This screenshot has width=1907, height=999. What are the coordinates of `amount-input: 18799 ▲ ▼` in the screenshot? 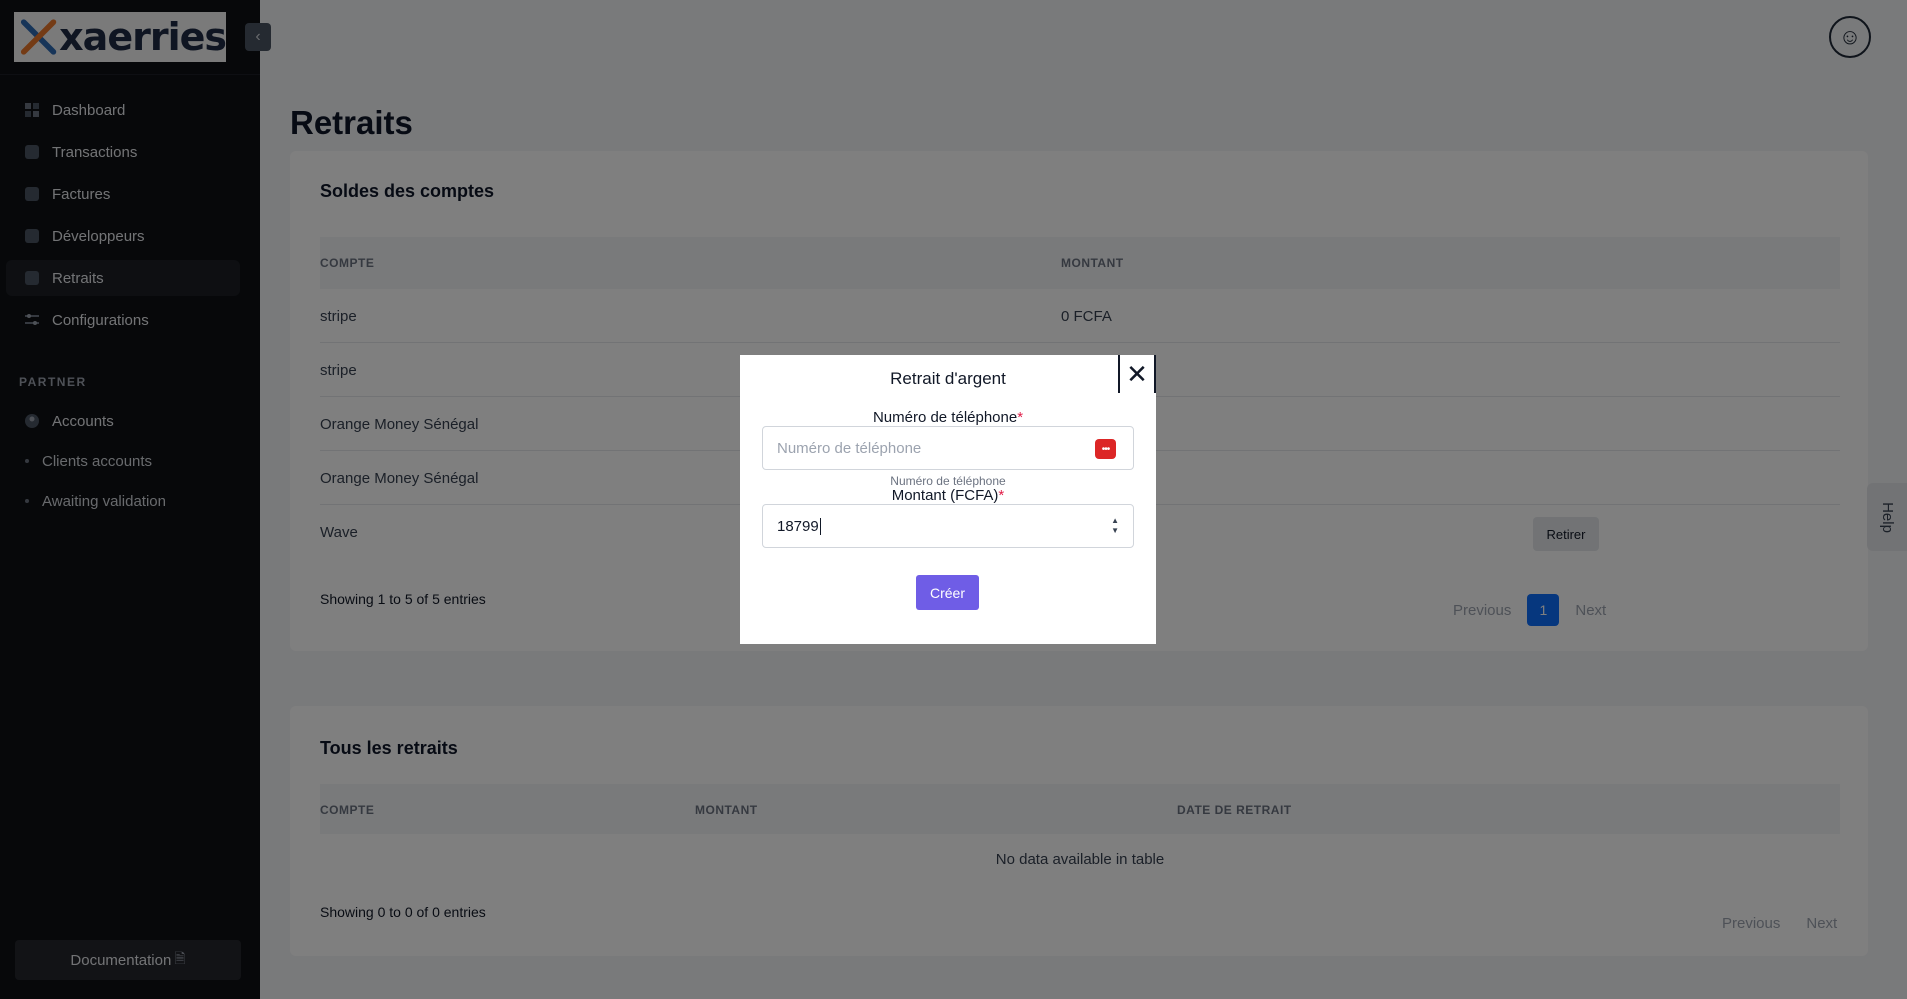 It's located at (948, 526).